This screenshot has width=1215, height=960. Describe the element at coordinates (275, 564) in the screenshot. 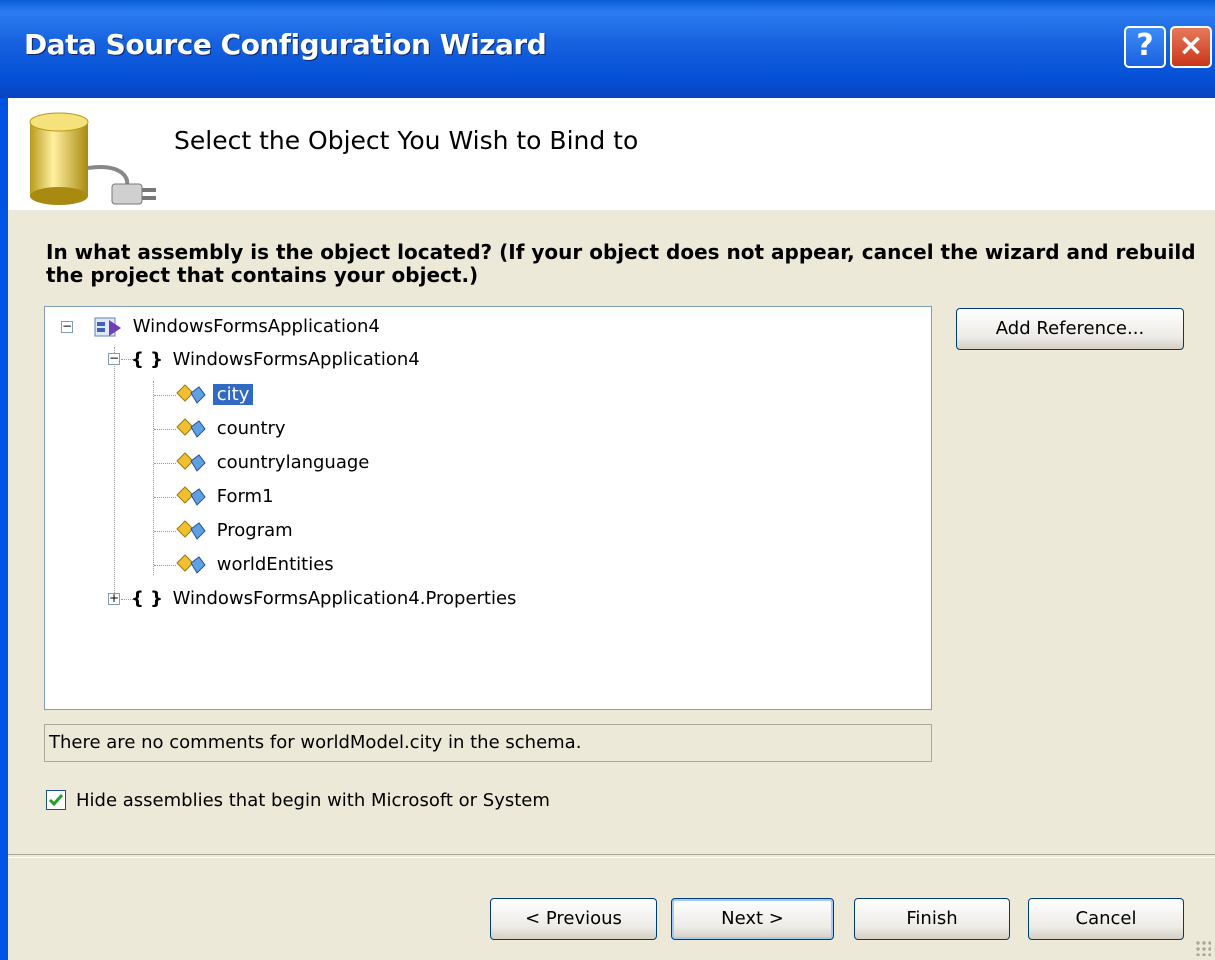

I see `tree-node-label: worldEntities` at that location.